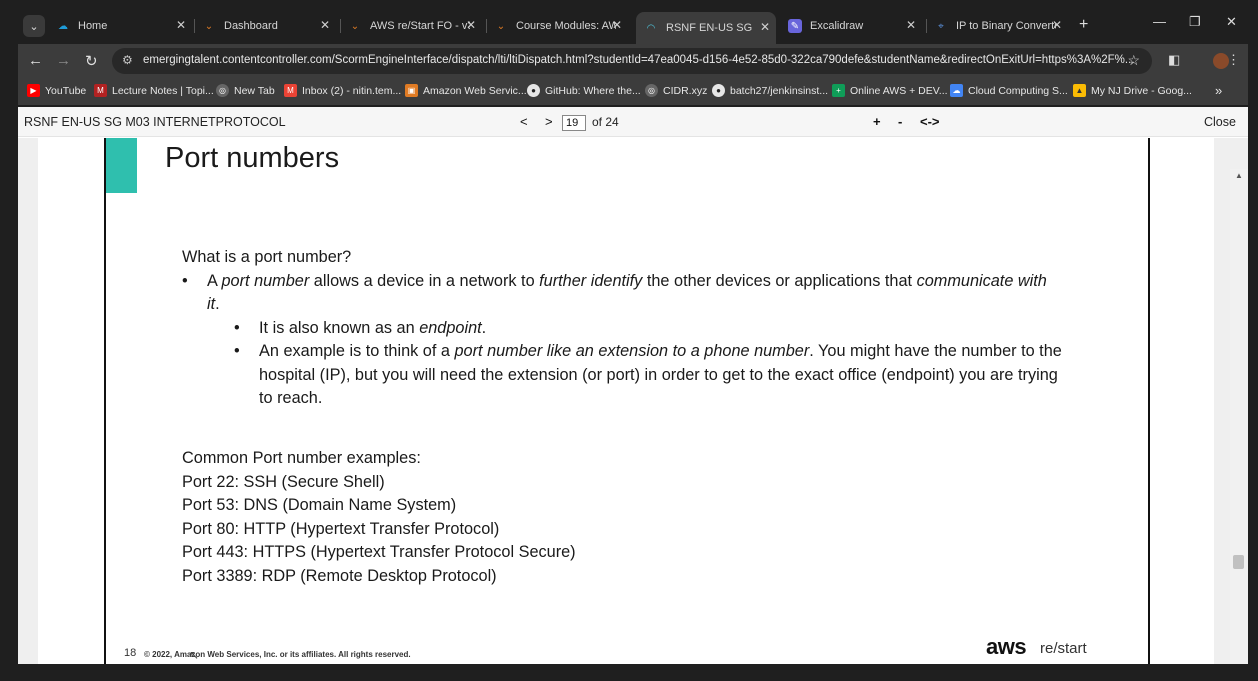 The height and width of the screenshot is (681, 1258). I want to click on tab-label: Excalidraw, so click(837, 26).